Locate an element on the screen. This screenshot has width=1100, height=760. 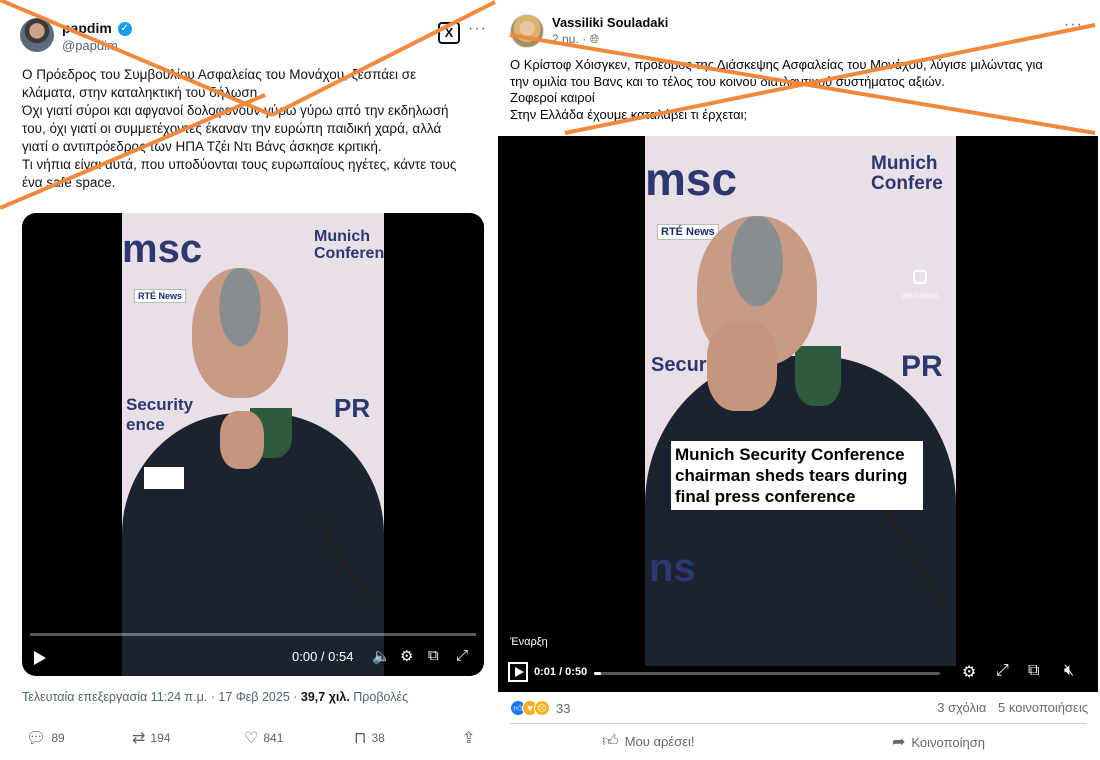
reactions-summary: 👍︎ ♥ ☹ 33 is located at coordinates (540, 708).